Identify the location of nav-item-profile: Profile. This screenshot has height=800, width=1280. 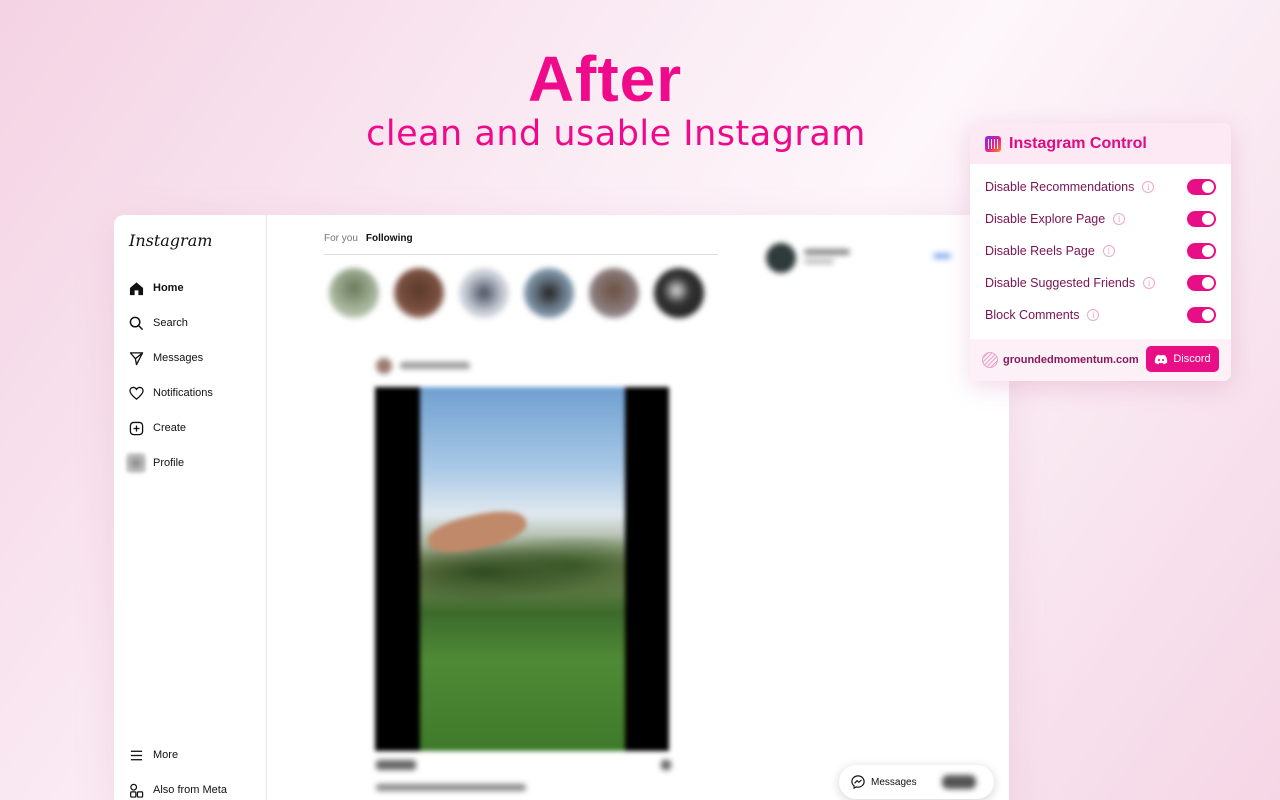
(155, 463).